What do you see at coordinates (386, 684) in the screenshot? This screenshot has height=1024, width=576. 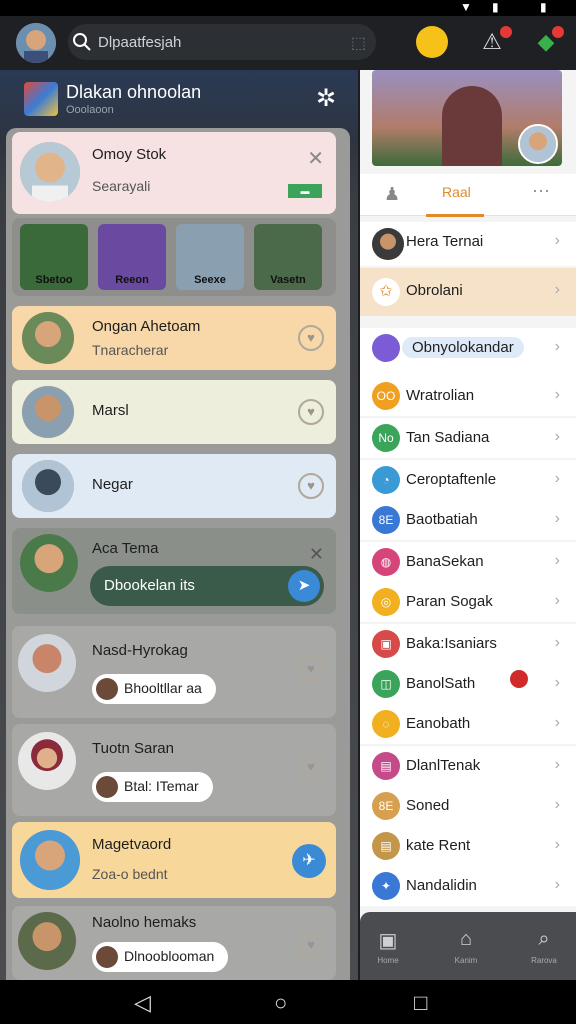 I see `menu-item-icon: ◫` at bounding box center [386, 684].